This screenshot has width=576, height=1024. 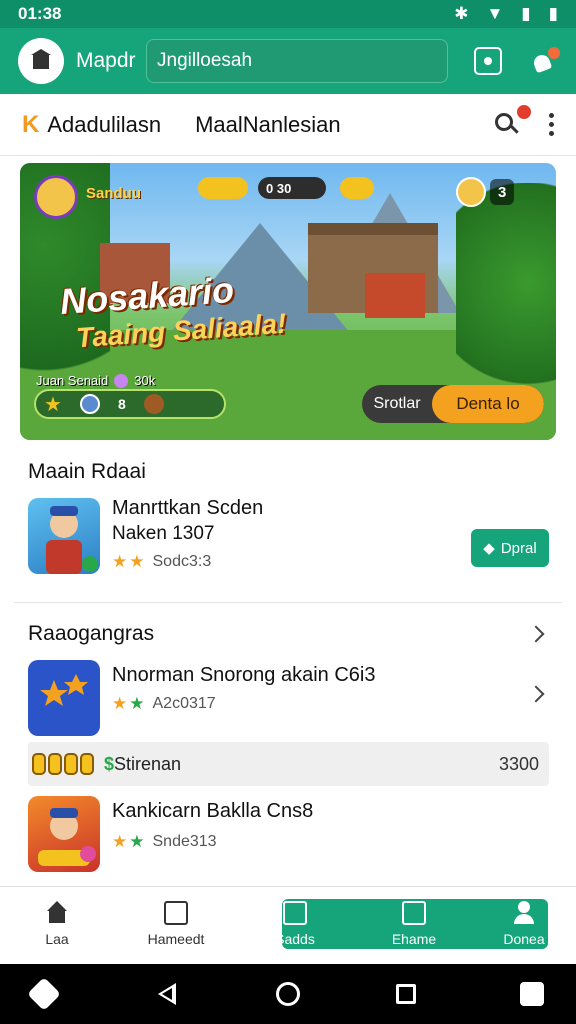 I want to click on wifi-icon: ▼, so click(x=495, y=13).